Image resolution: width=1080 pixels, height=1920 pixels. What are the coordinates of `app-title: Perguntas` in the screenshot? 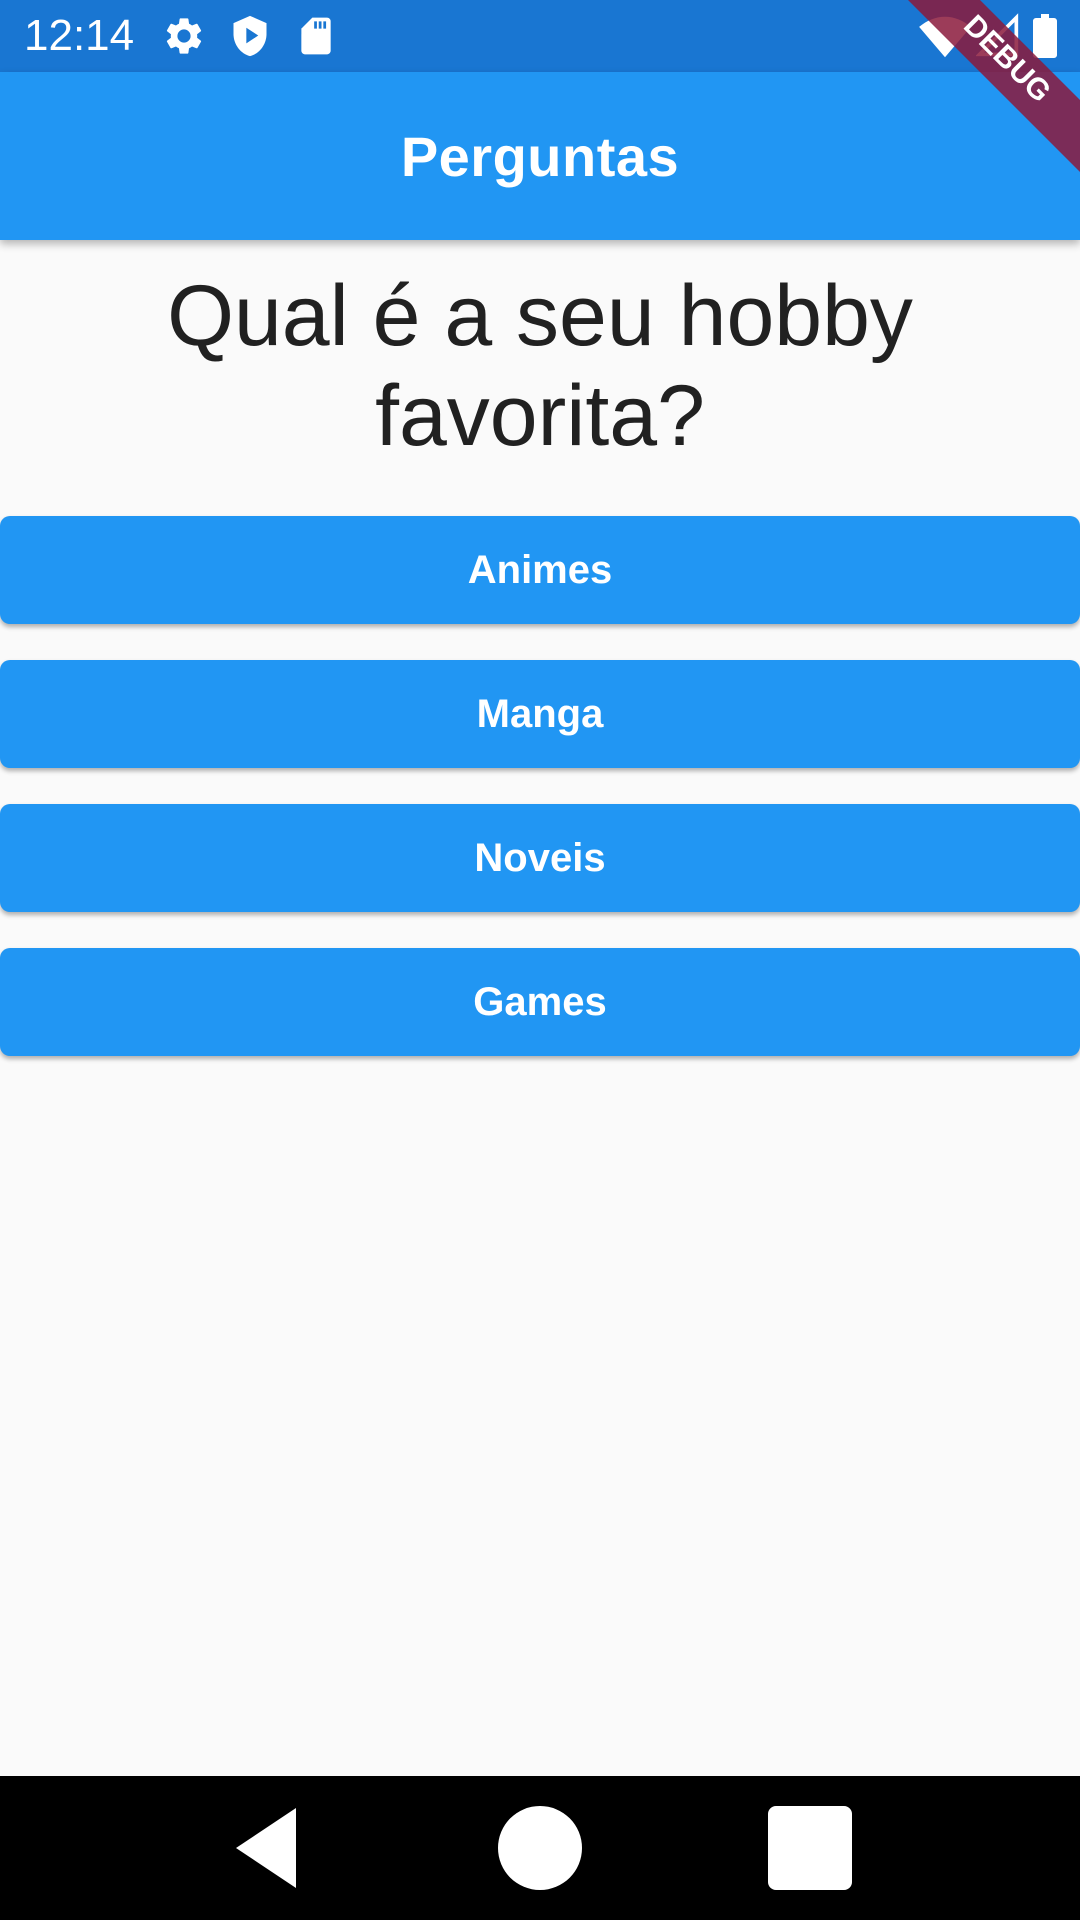 It's located at (540, 156).